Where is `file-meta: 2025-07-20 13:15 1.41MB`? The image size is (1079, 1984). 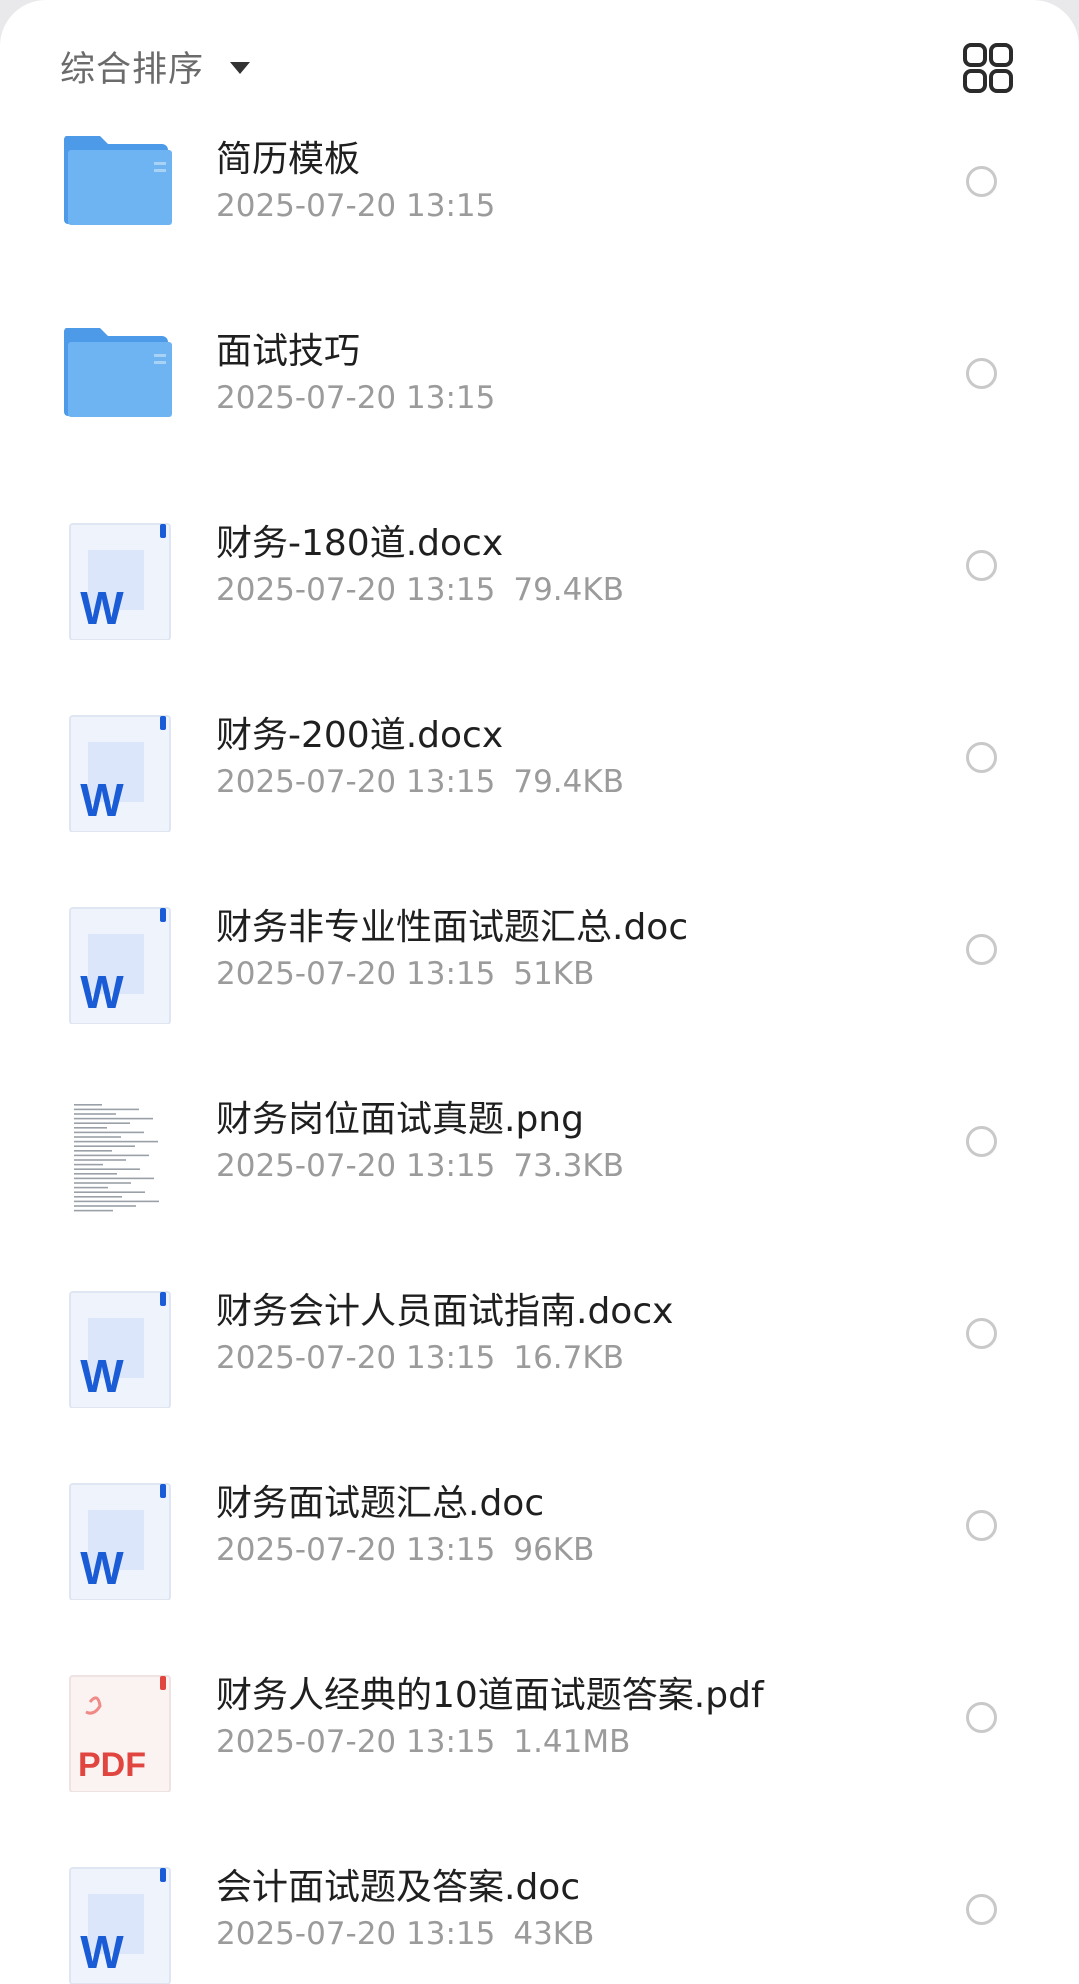
file-meta: 2025-07-20 13:15 1.41MB is located at coordinates (423, 1742).